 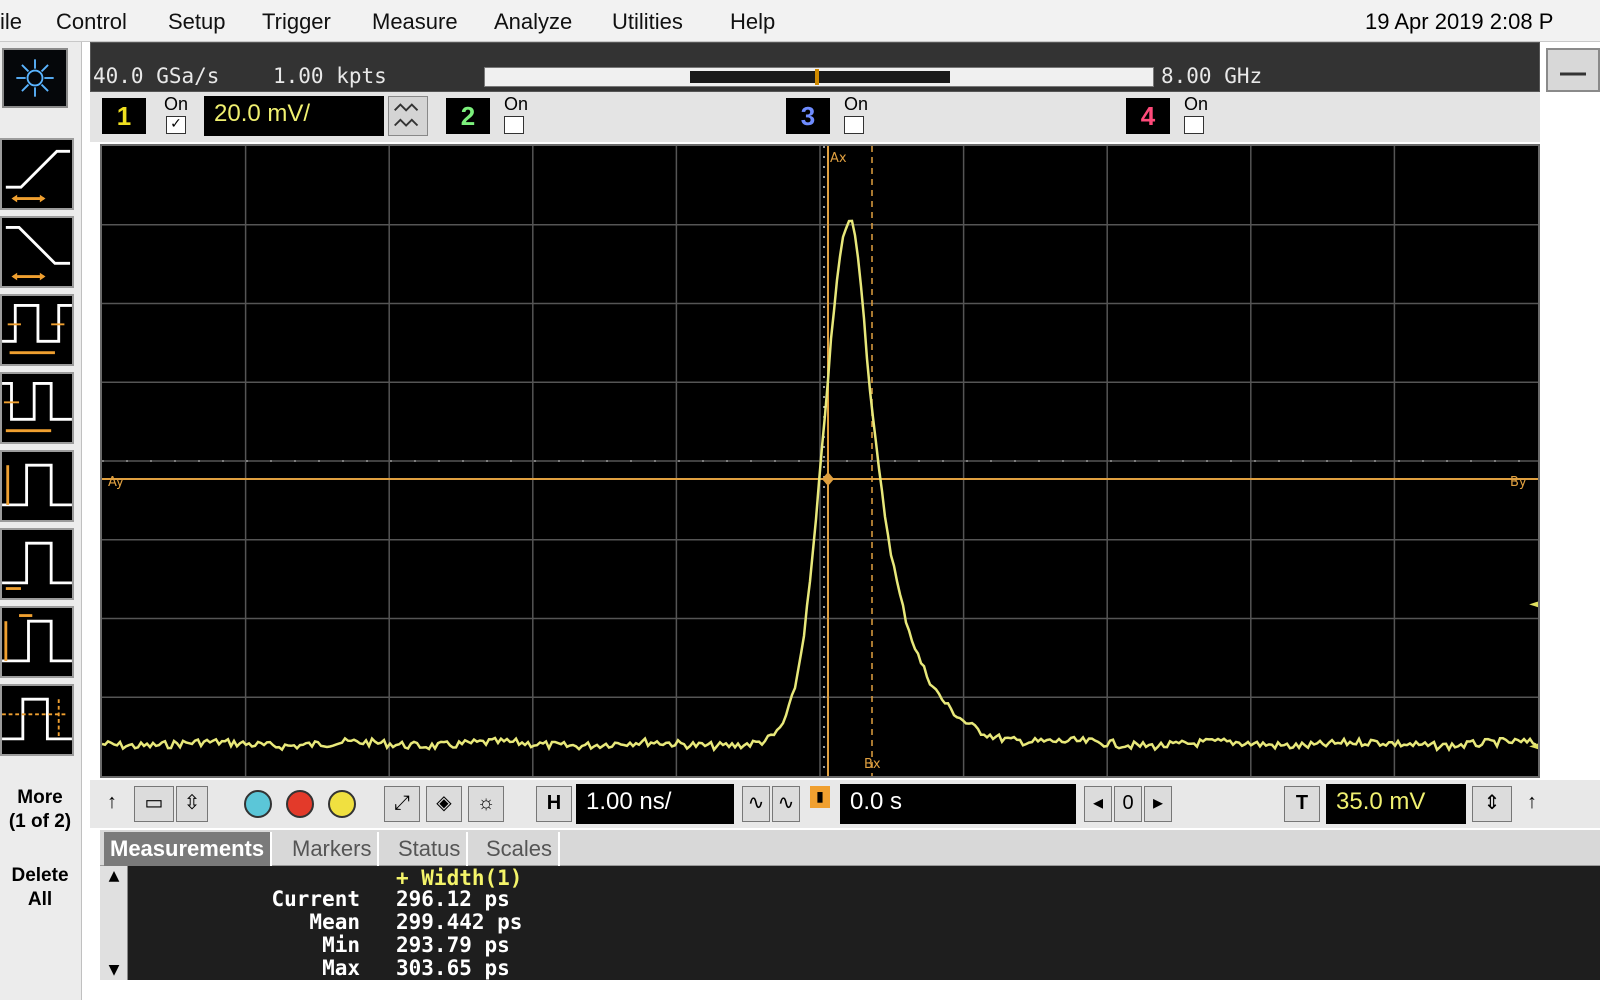 I want to click on bandwidth: 8.00 GHz, so click(x=1212, y=76).